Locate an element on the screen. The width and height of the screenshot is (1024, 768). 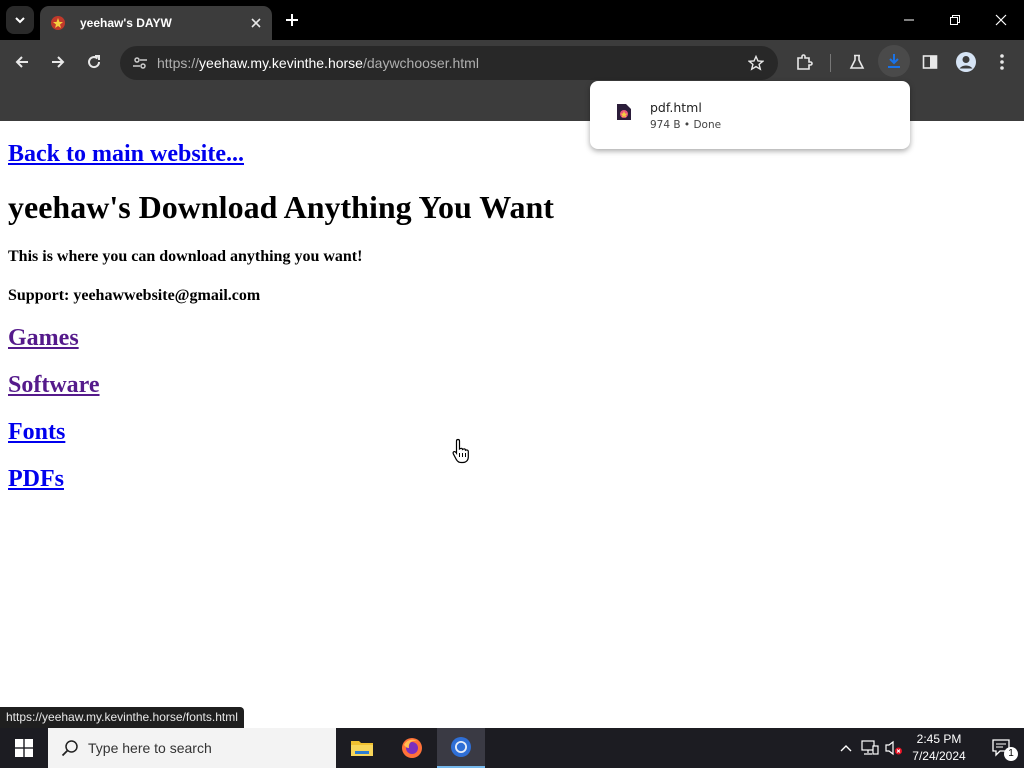
chevron-up-icon is located at coordinates (846, 748).